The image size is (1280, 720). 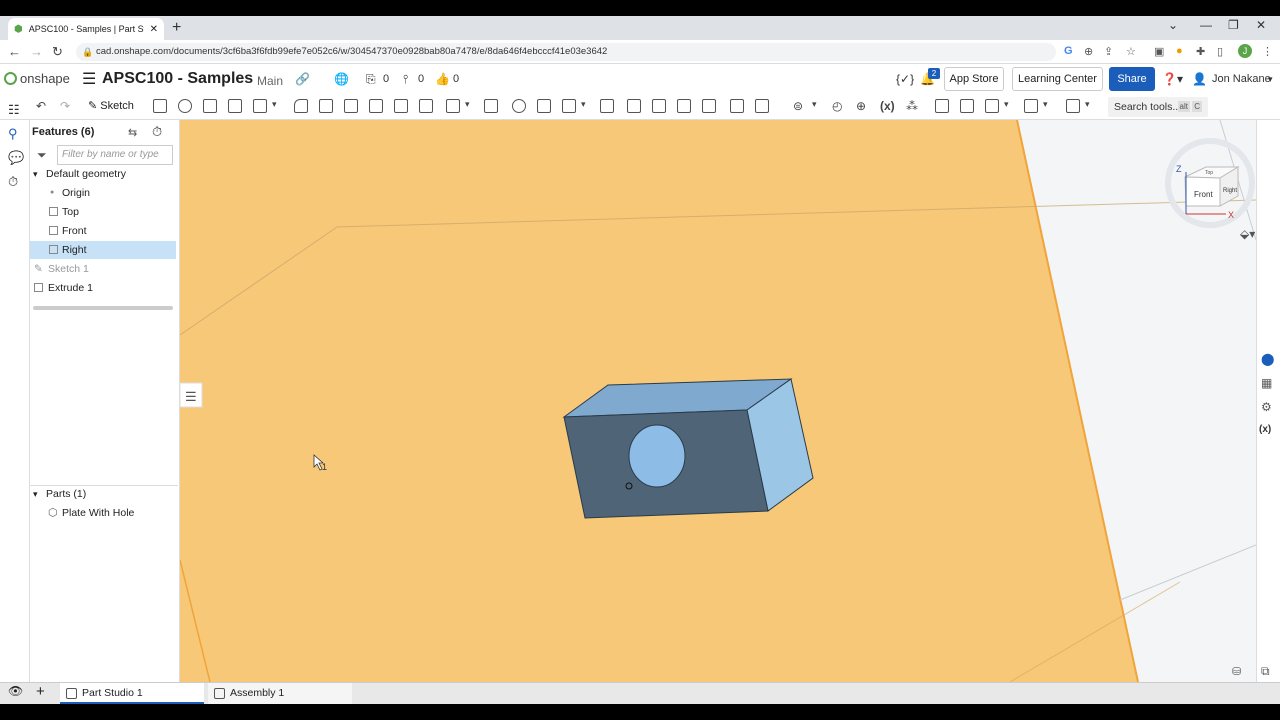 What do you see at coordinates (103, 250) in the screenshot?
I see `feature-right-plane: Right` at bounding box center [103, 250].